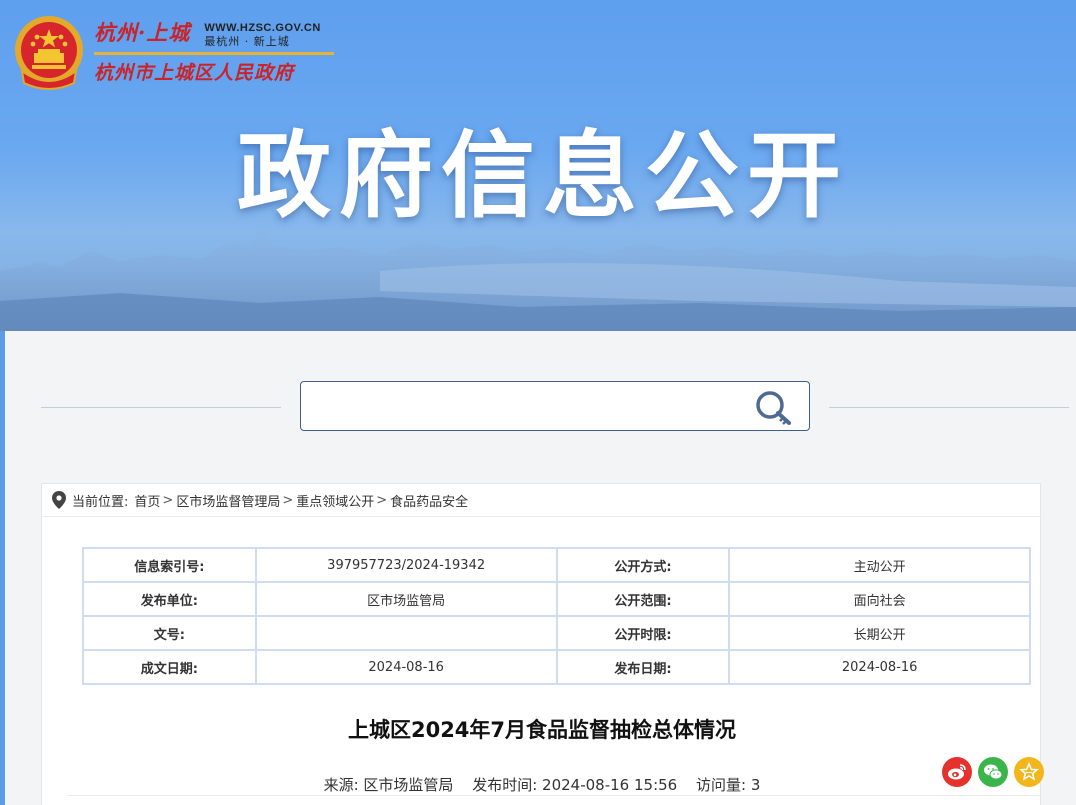 The height and width of the screenshot is (805, 1076). What do you see at coordinates (142, 32) in the screenshot?
I see `brand-city-name: 杭州·上城` at bounding box center [142, 32].